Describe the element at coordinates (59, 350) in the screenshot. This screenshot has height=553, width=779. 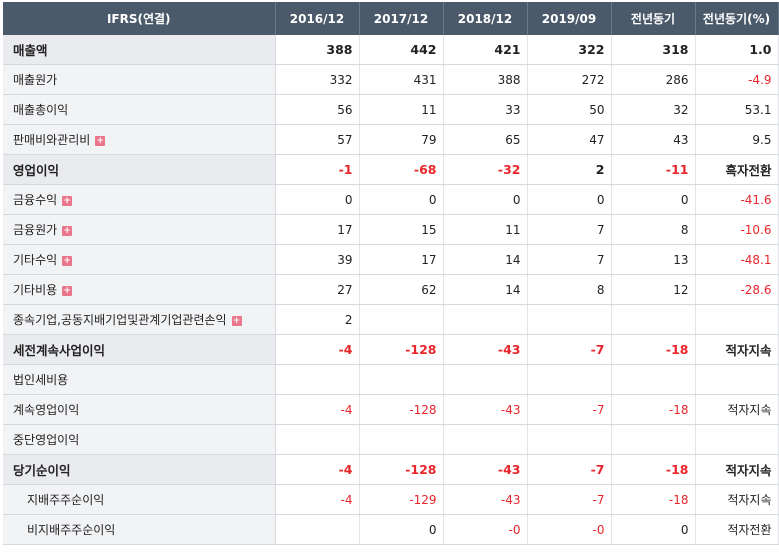
I see `row-label: 세전계속사업이익` at that location.